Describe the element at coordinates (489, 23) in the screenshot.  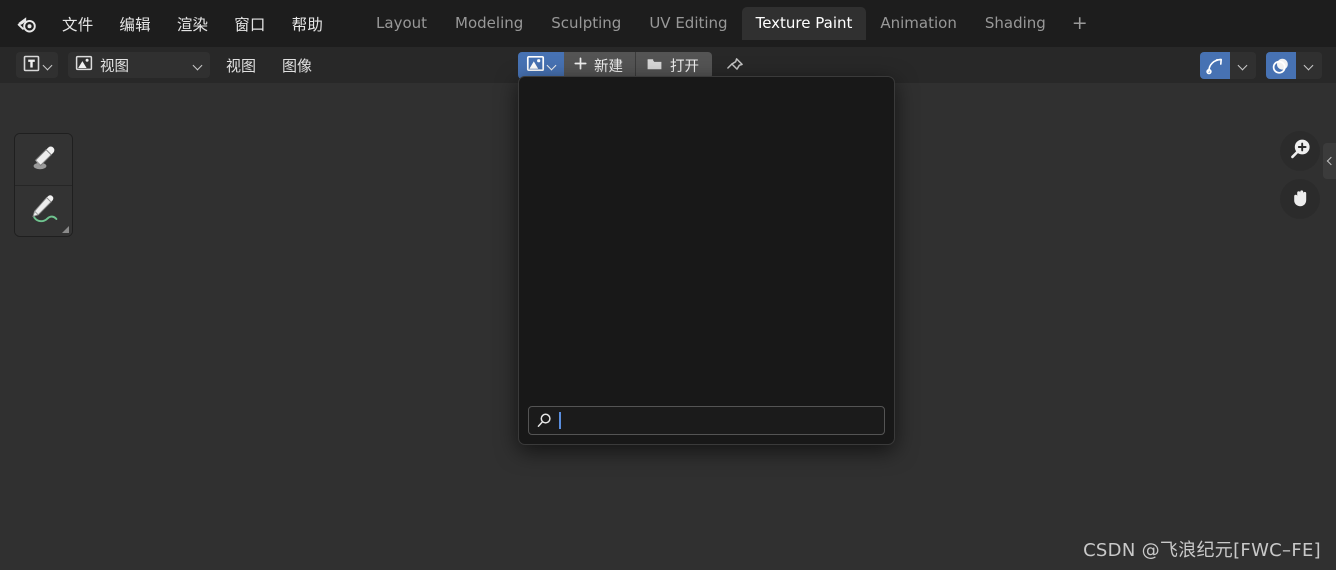
I see `tab-modeling: Modeling` at that location.